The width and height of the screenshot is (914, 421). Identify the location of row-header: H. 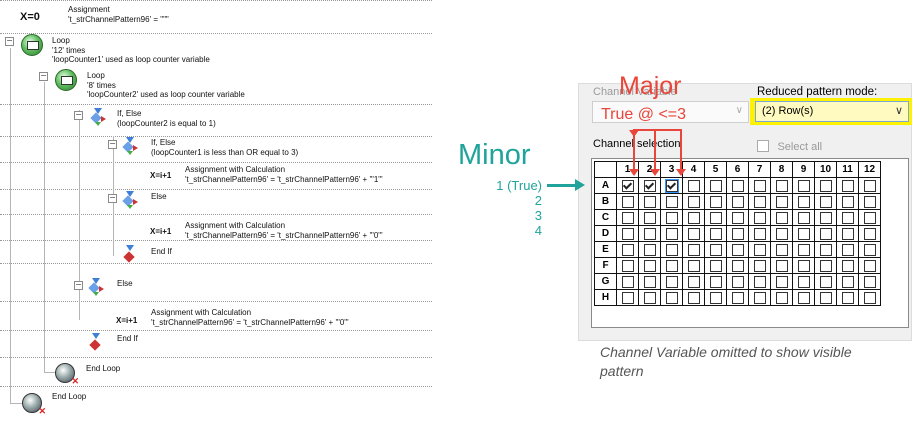
(605, 297).